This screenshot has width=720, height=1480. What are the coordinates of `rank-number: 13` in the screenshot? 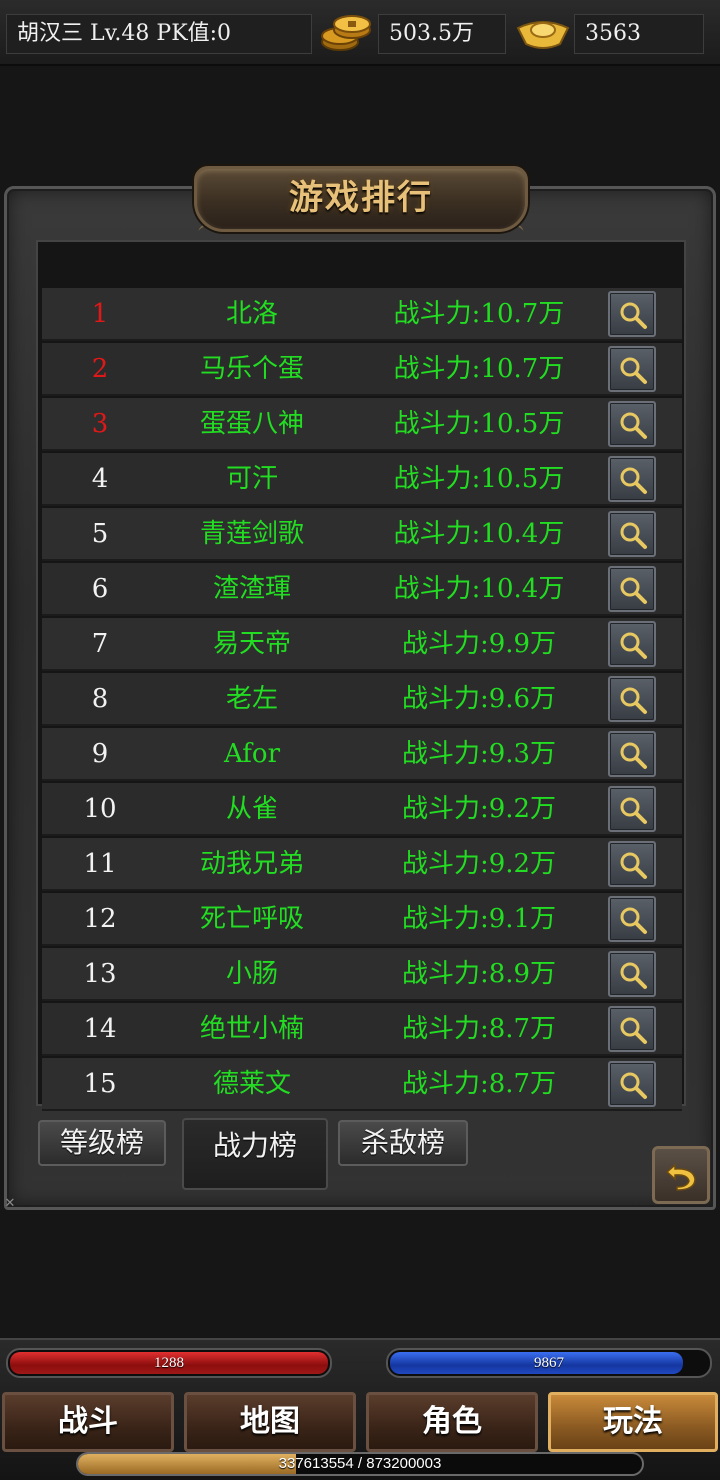 It's located at (100, 974).